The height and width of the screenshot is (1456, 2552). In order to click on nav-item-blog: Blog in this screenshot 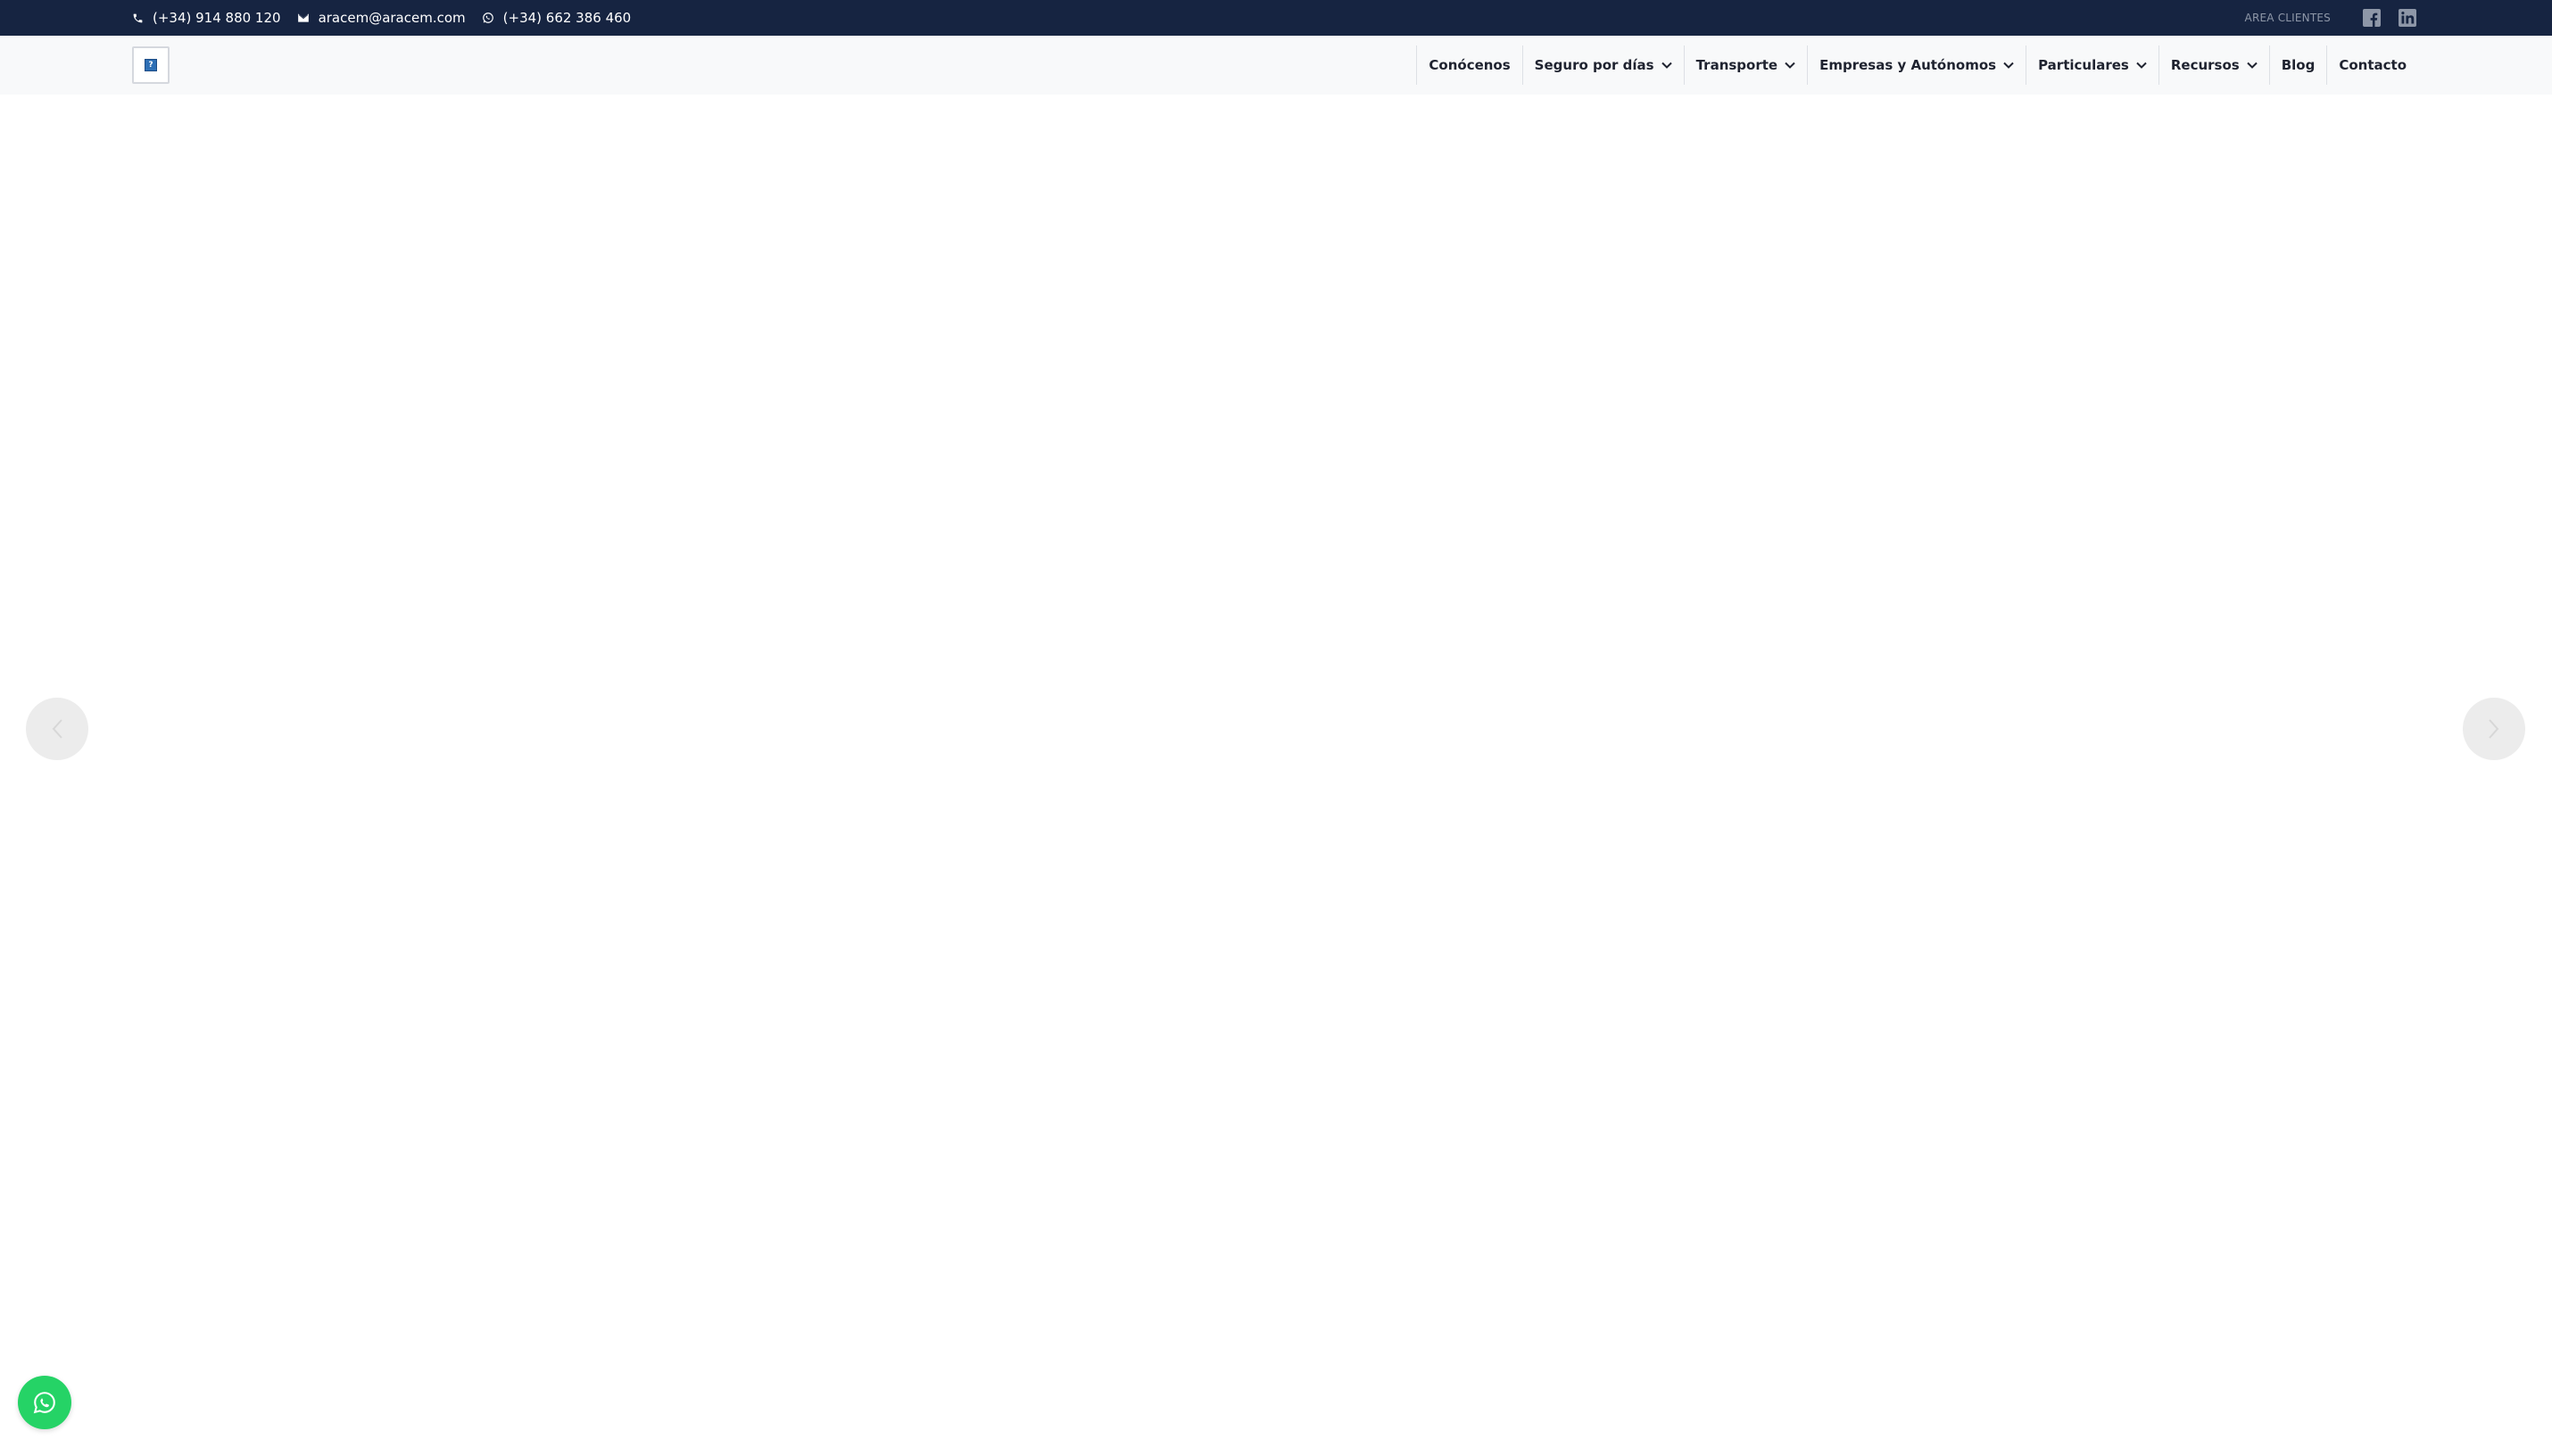, I will do `click(2297, 66)`.